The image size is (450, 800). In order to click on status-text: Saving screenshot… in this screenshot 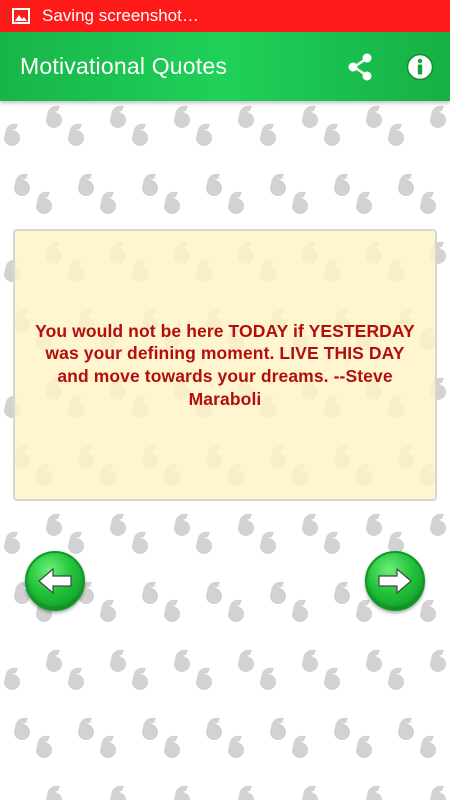, I will do `click(120, 15)`.